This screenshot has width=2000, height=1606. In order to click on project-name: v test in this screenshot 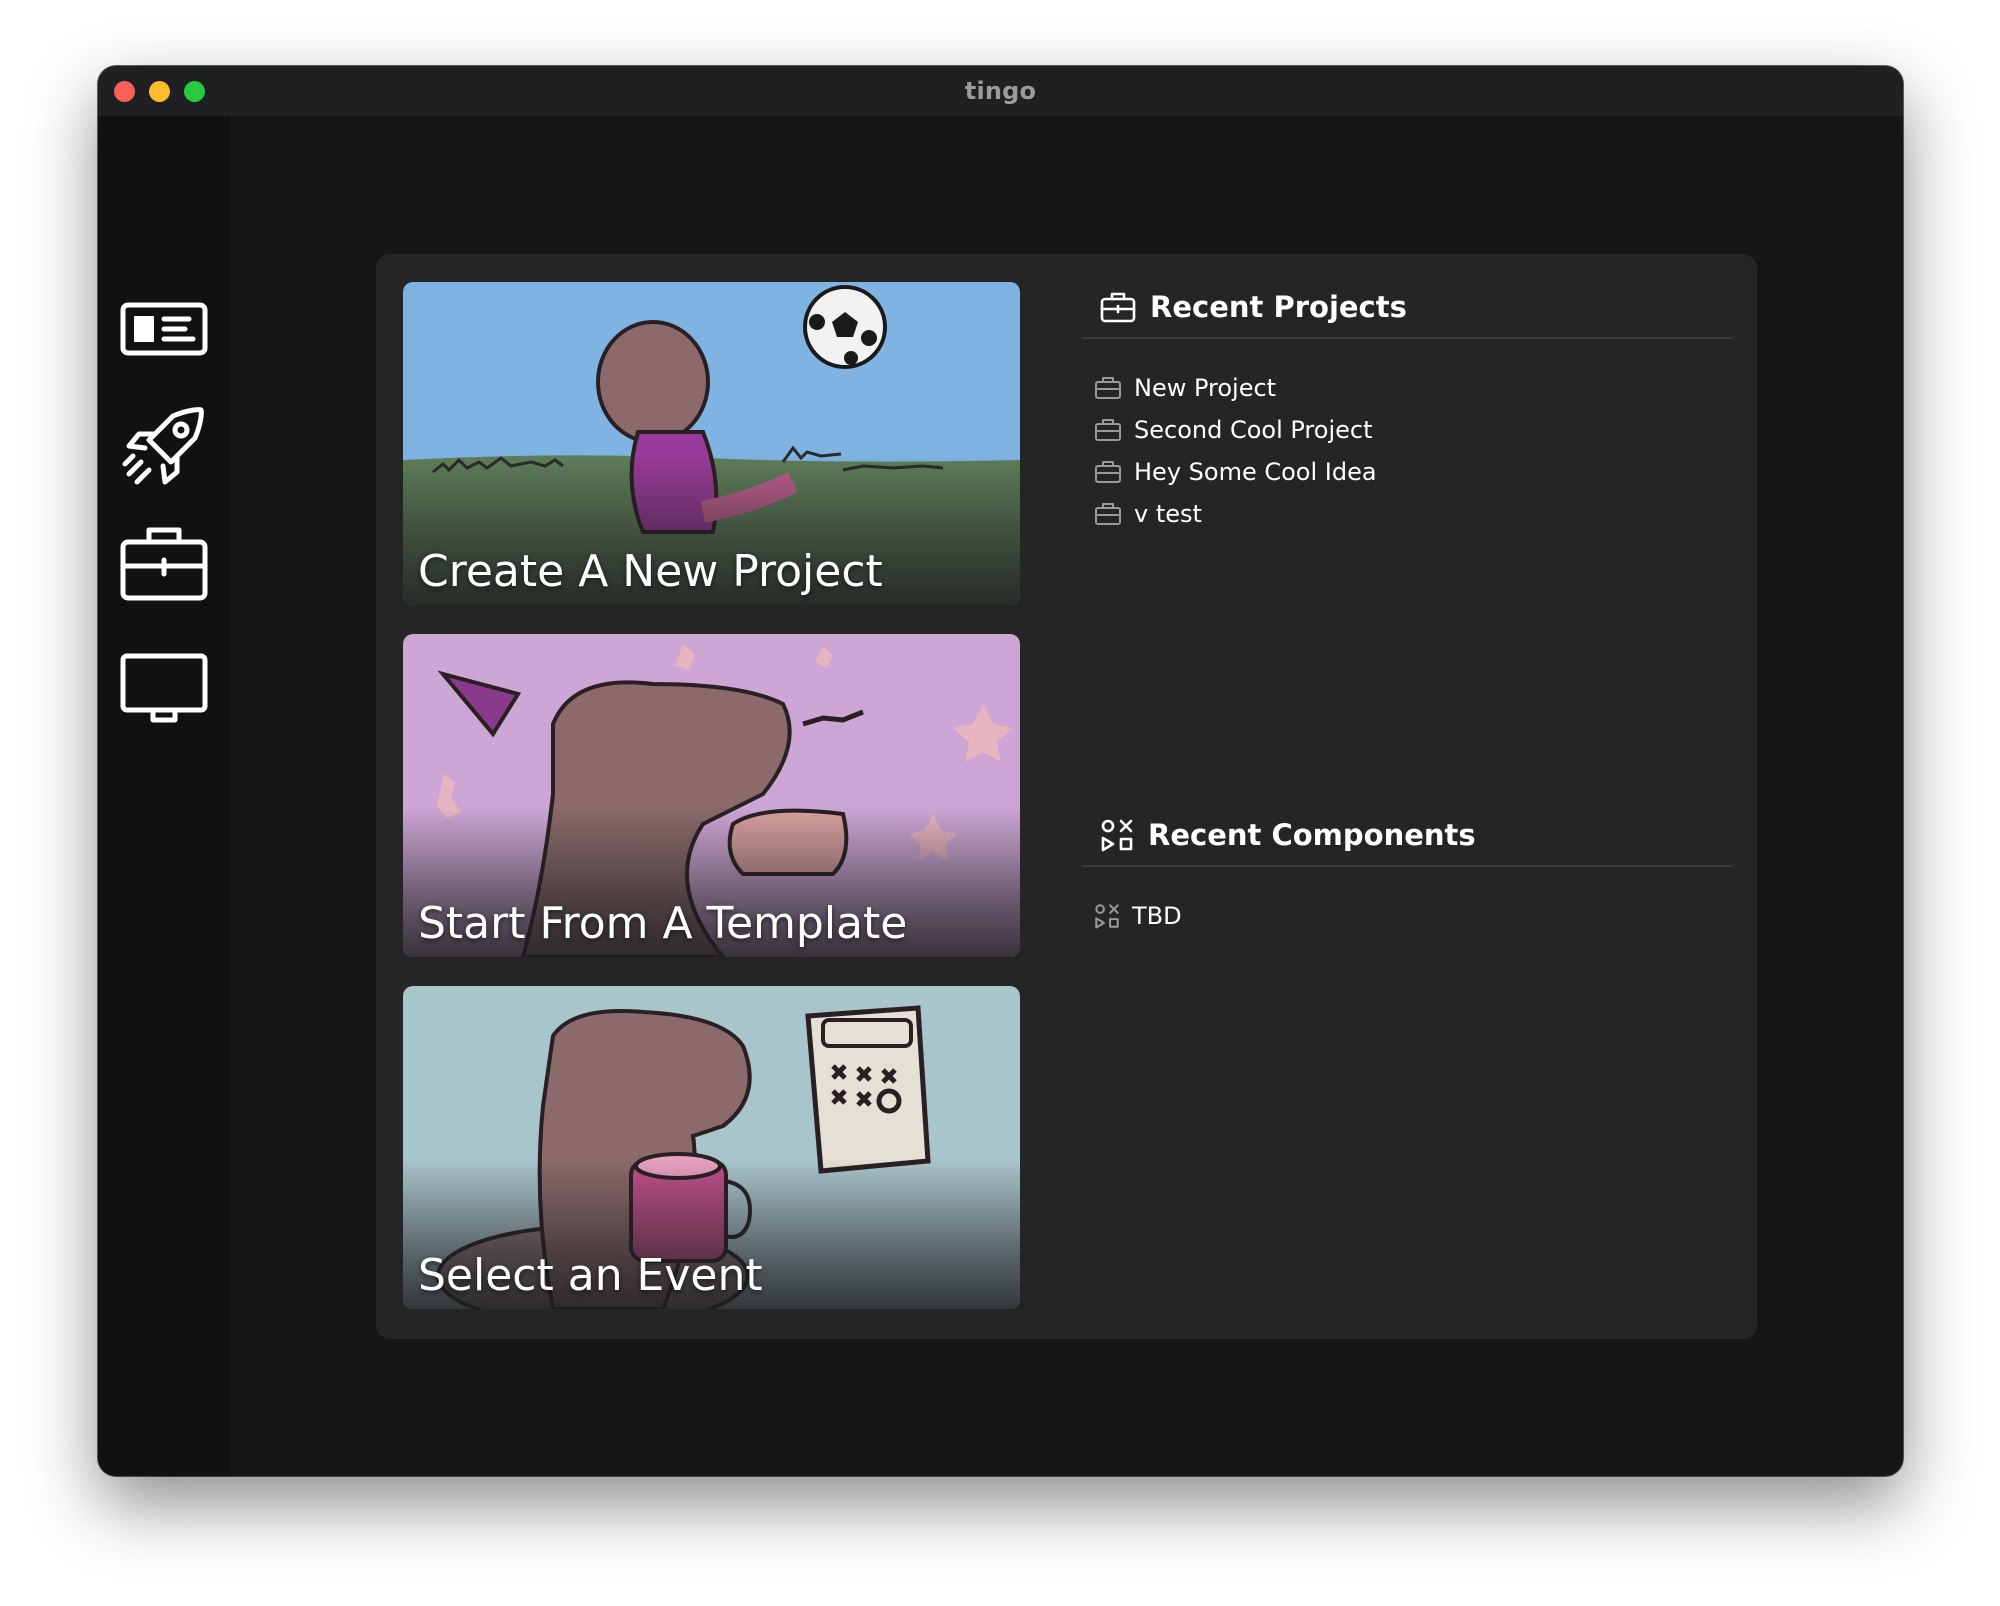, I will do `click(1168, 514)`.